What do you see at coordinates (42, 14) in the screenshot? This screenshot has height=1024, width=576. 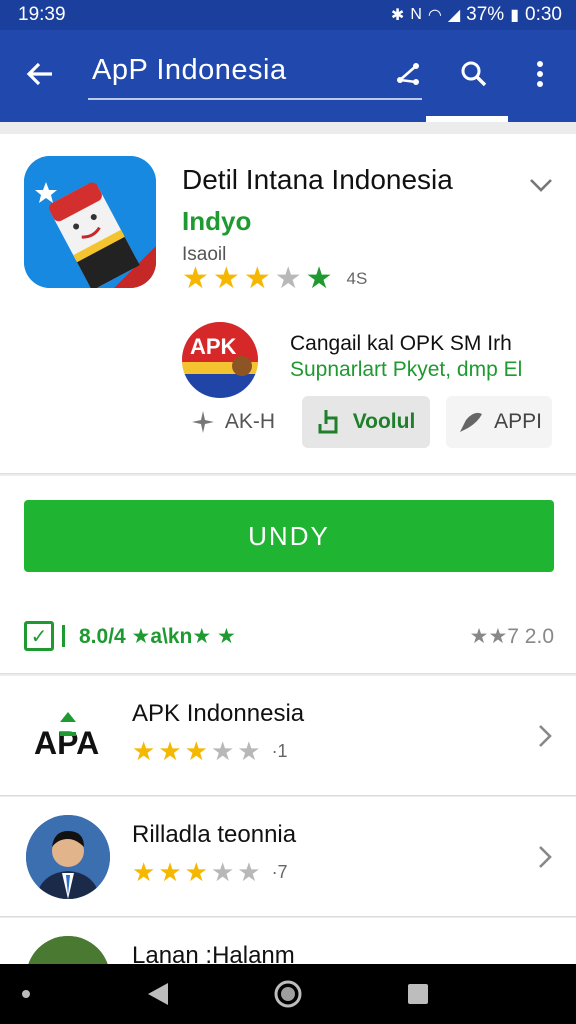 I see `status-time: 19:39` at bounding box center [42, 14].